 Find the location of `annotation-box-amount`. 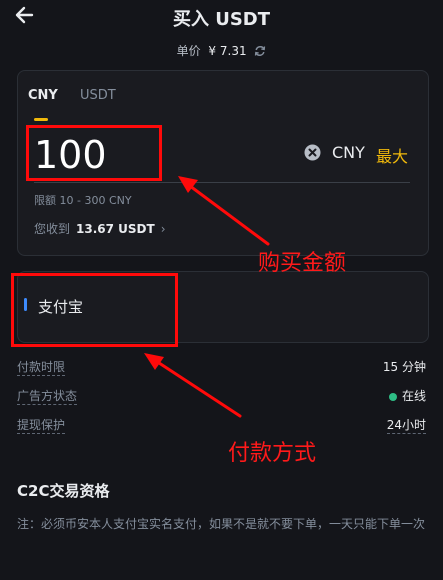

annotation-box-amount is located at coordinates (94, 153).